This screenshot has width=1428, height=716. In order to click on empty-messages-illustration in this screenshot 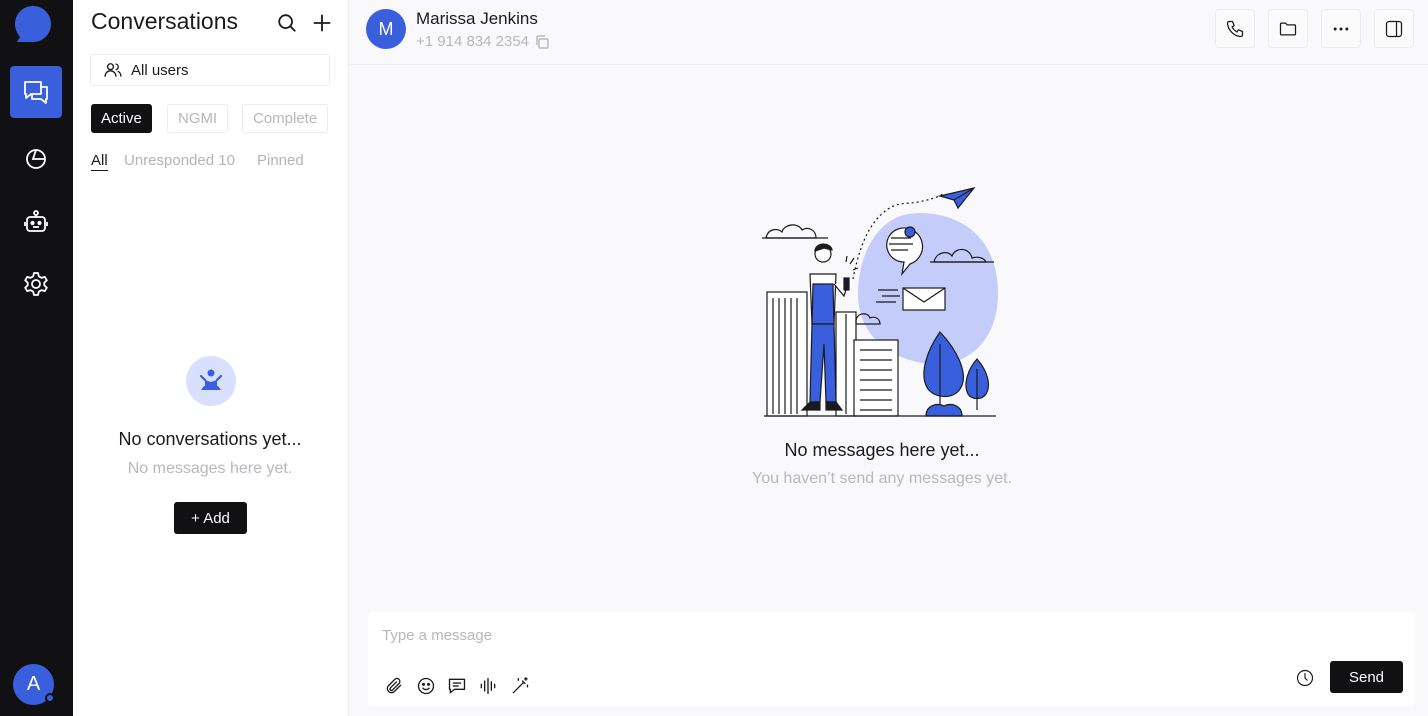, I will do `click(880, 302)`.